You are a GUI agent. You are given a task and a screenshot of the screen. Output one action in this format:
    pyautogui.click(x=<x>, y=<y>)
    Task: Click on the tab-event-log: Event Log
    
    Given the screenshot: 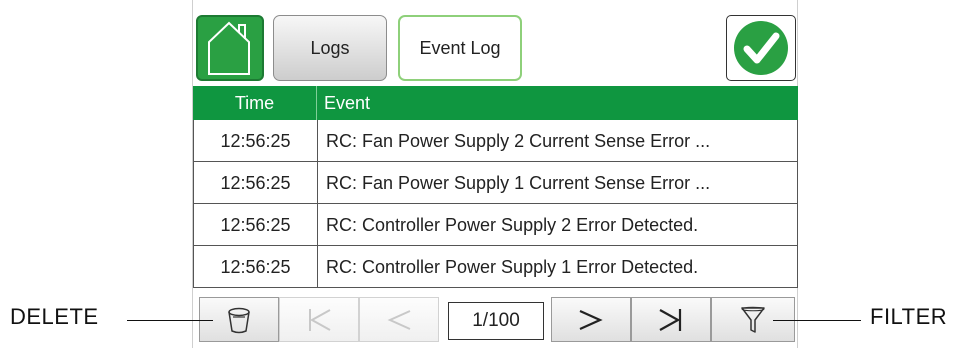 What is the action you would take?
    pyautogui.click(x=460, y=48)
    